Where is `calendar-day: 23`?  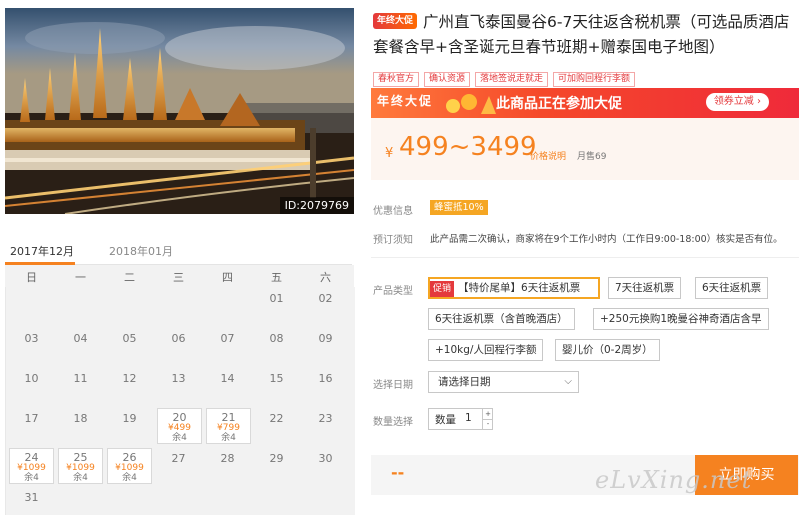
calendar-day: 23 is located at coordinates (325, 418).